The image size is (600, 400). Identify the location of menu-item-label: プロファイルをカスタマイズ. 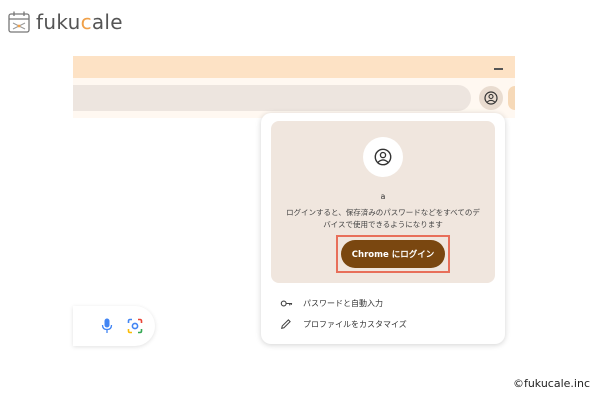
(355, 324).